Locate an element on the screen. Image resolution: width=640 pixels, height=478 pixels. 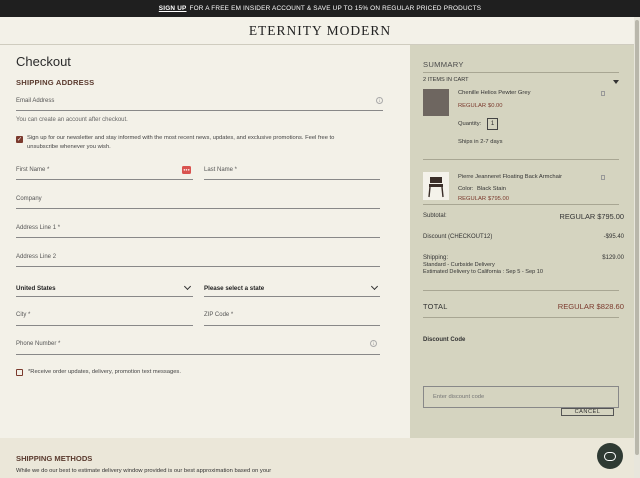
shipping-method: Standard - Curbside Delivery is located at coordinates (459, 265).